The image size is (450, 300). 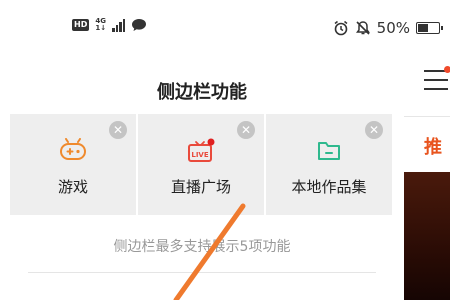 I want to click on live-icon: LIVE, so click(x=201, y=150).